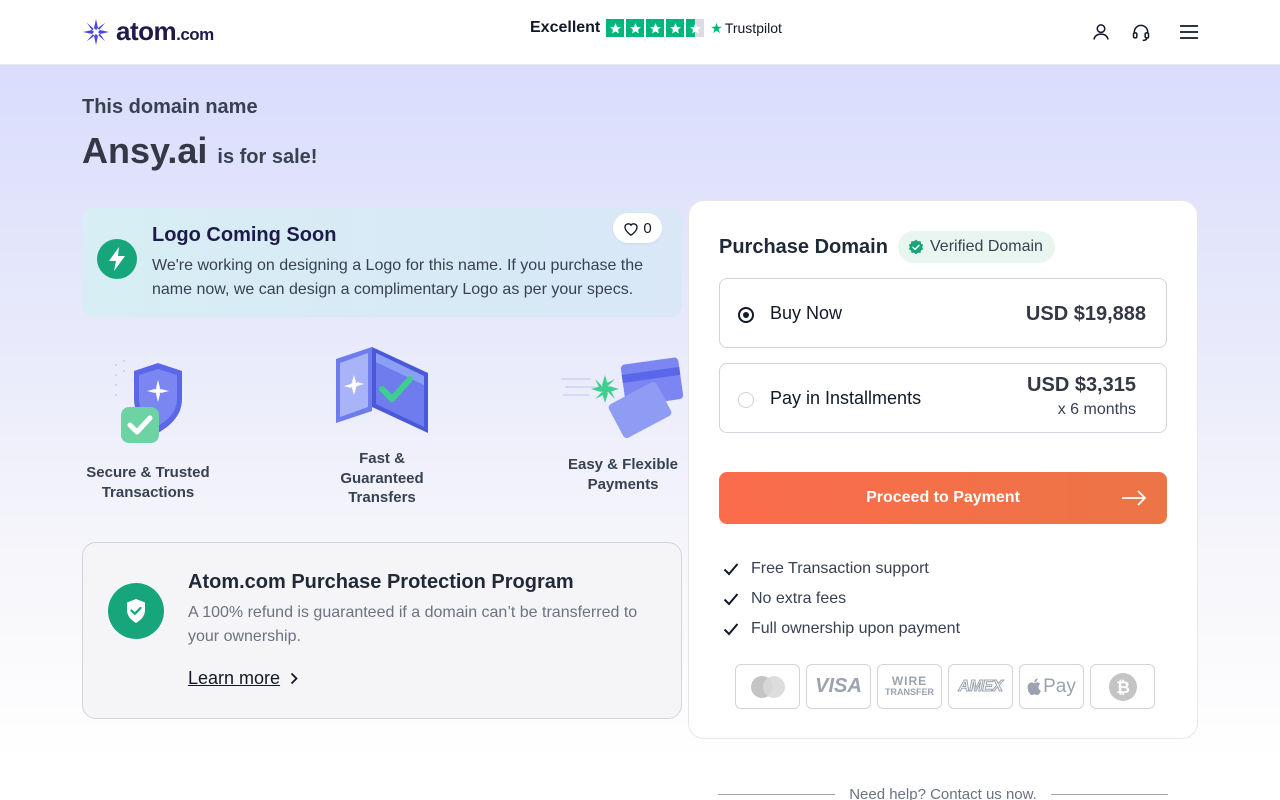  I want to click on arrow-right-icon, so click(1134, 498).